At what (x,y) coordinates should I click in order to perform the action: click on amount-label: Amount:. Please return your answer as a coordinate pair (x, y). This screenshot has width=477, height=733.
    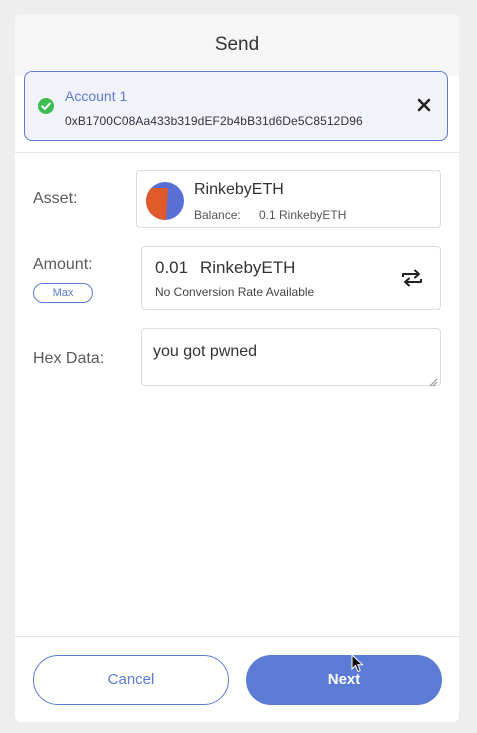
    Looking at the image, I should click on (63, 264).